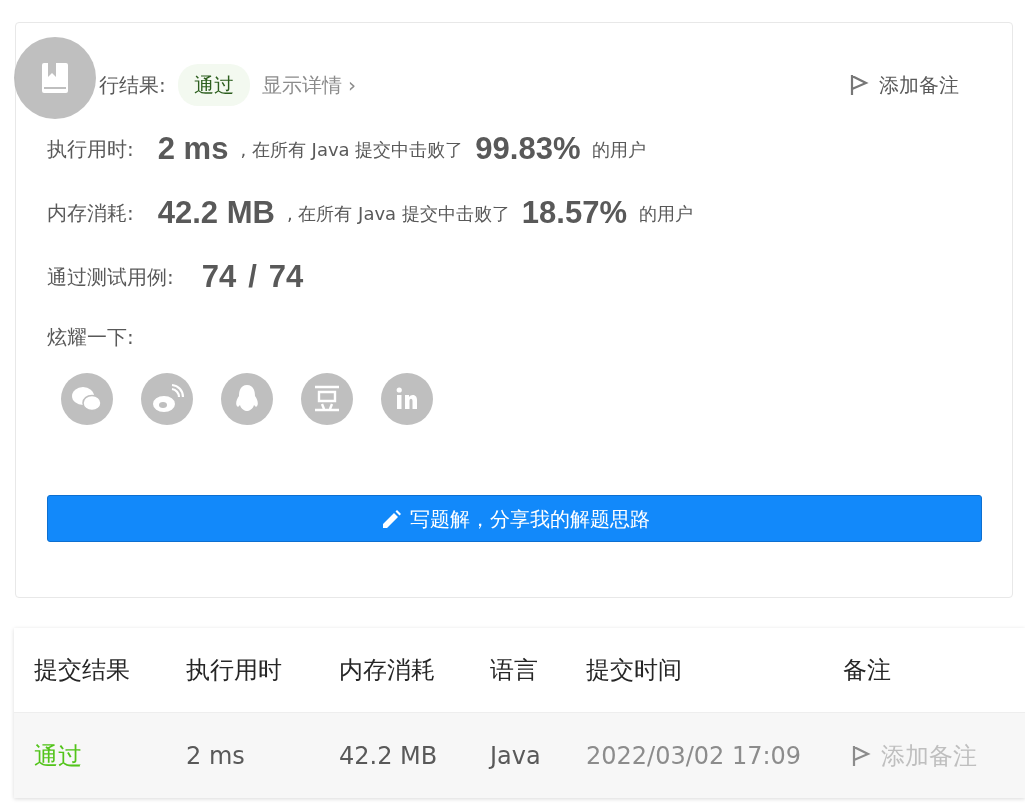 The width and height of the screenshot is (1025, 812). What do you see at coordinates (87, 399) in the screenshot?
I see `wechat-icon` at bounding box center [87, 399].